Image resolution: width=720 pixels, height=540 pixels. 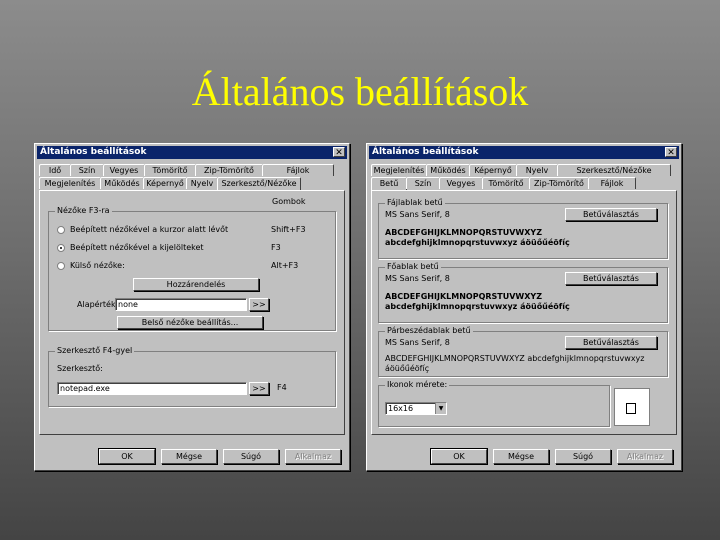 What do you see at coordinates (98, 304) in the screenshot?
I see `default-viewer-label: Alapérték:` at bounding box center [98, 304].